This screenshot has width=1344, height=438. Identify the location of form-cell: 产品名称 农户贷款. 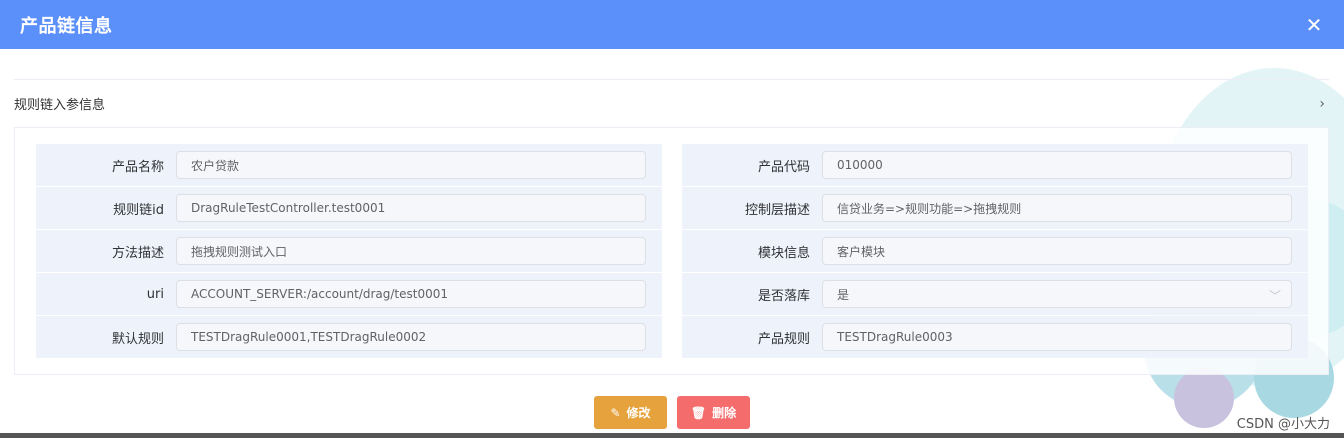
(349, 165).